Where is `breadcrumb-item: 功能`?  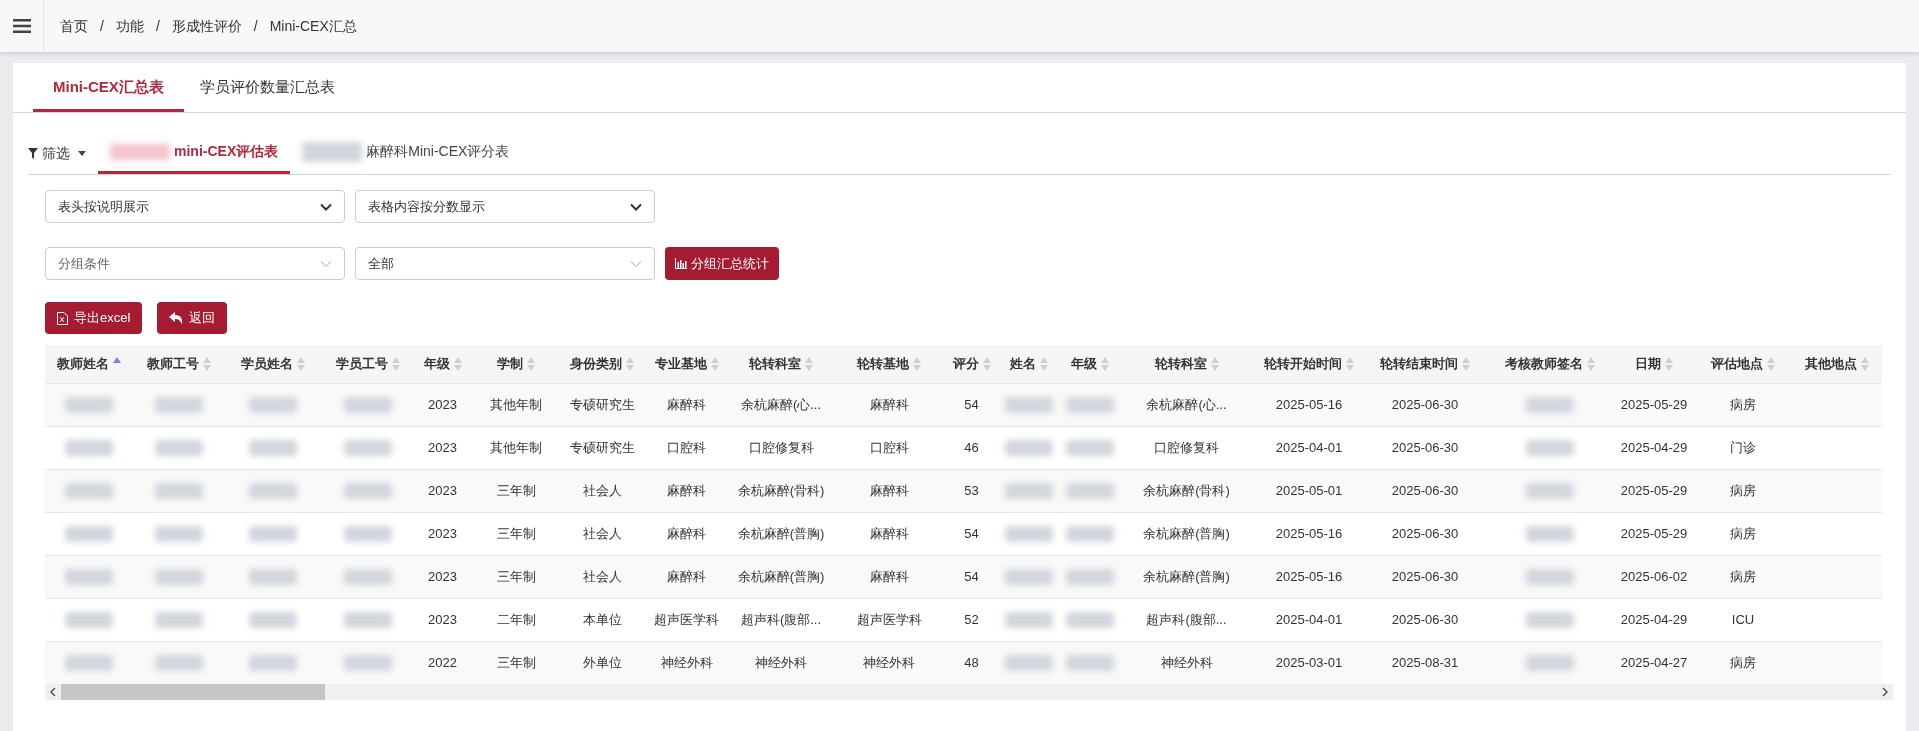
breadcrumb-item: 功能 is located at coordinates (129, 26).